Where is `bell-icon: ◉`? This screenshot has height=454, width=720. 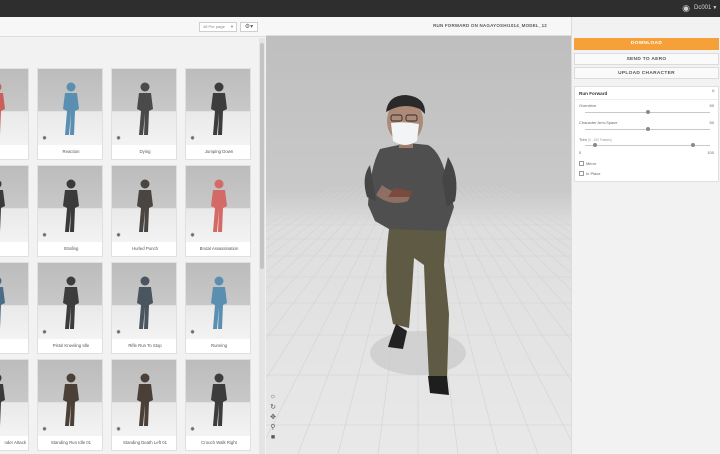
bell-icon: ◉ is located at coordinates (686, 8).